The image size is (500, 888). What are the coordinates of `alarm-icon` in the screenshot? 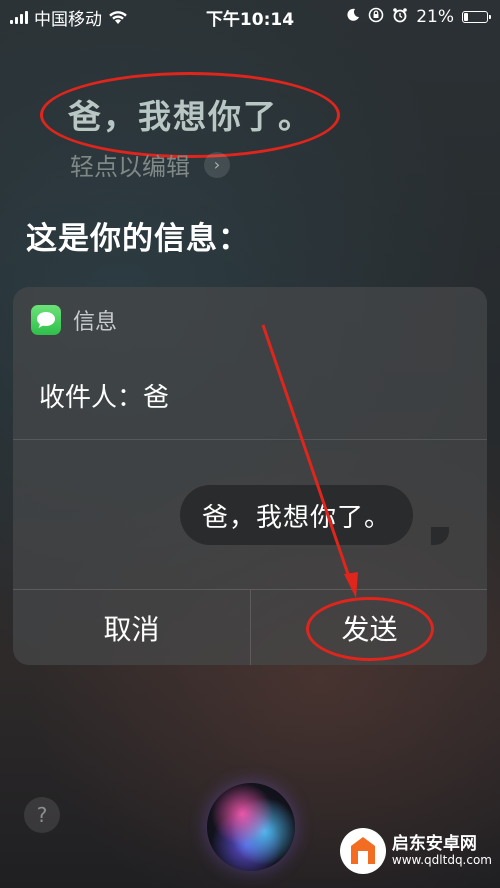 It's located at (400, 17).